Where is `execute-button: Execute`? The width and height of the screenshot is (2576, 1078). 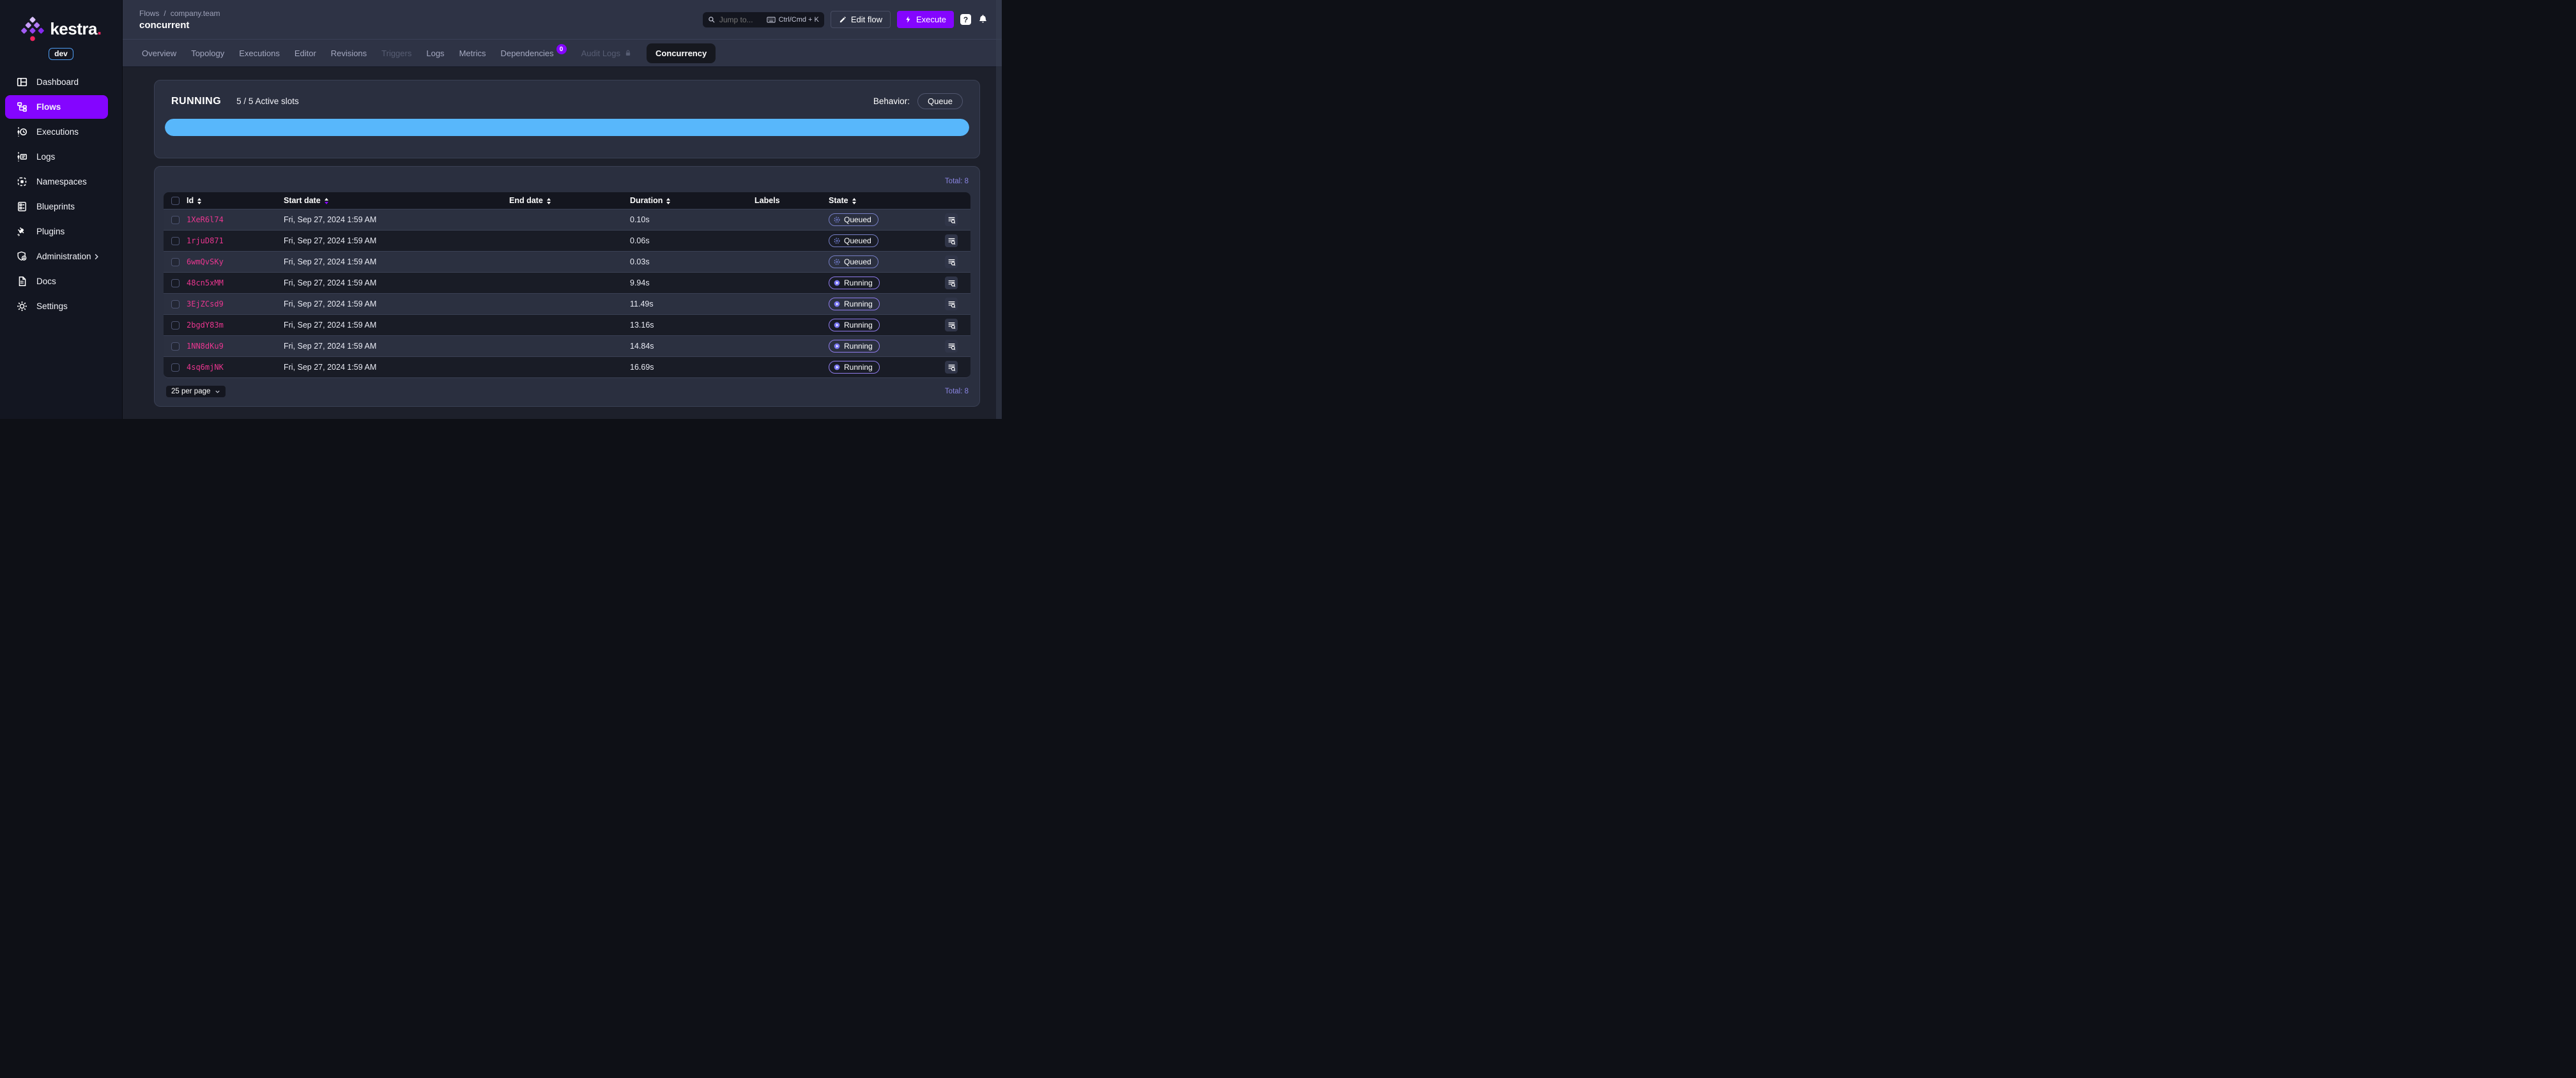 execute-button: Execute is located at coordinates (925, 19).